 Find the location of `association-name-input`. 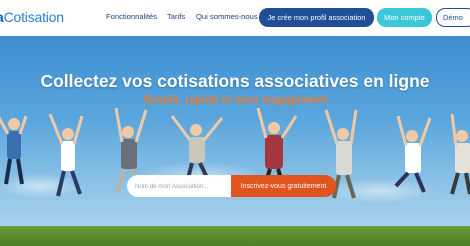

association-name-input is located at coordinates (179, 186).